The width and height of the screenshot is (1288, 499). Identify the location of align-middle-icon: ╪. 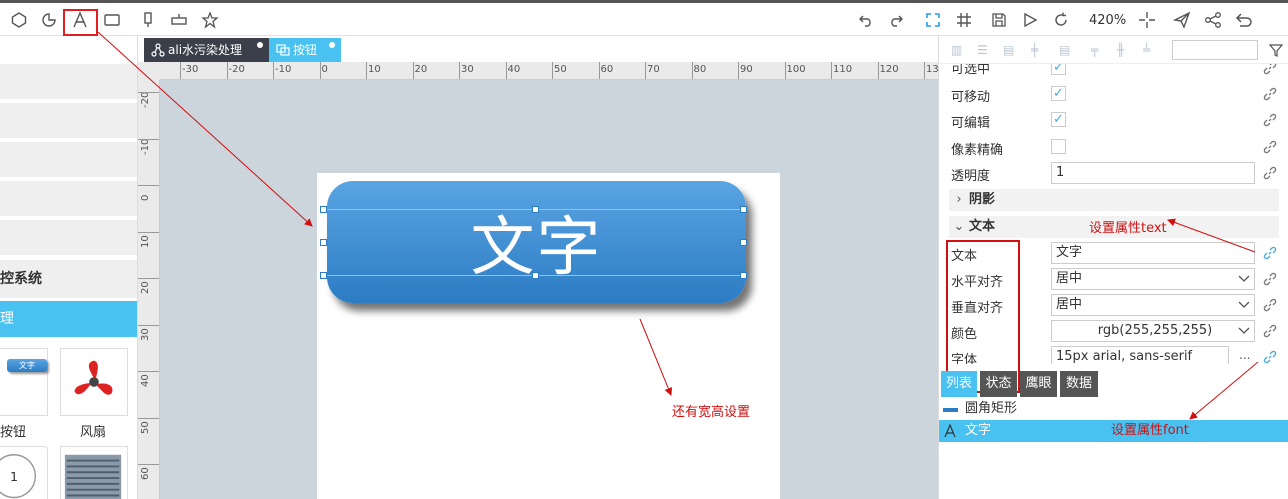
(1038, 50).